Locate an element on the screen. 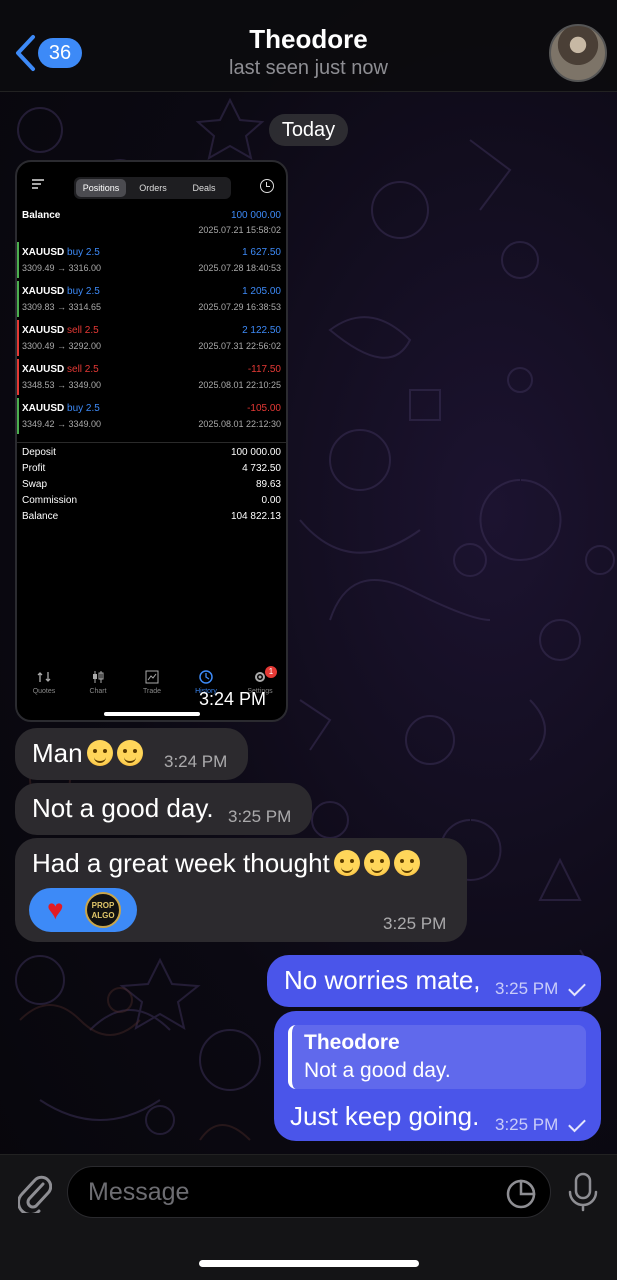 Image resolution: width=617 pixels, height=1280 pixels. reactions-pill: ♥ PROP ALGO is located at coordinates (83, 910).